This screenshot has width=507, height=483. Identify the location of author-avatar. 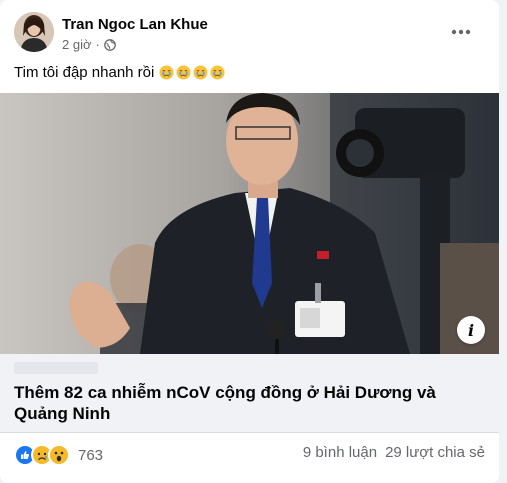
(34, 32).